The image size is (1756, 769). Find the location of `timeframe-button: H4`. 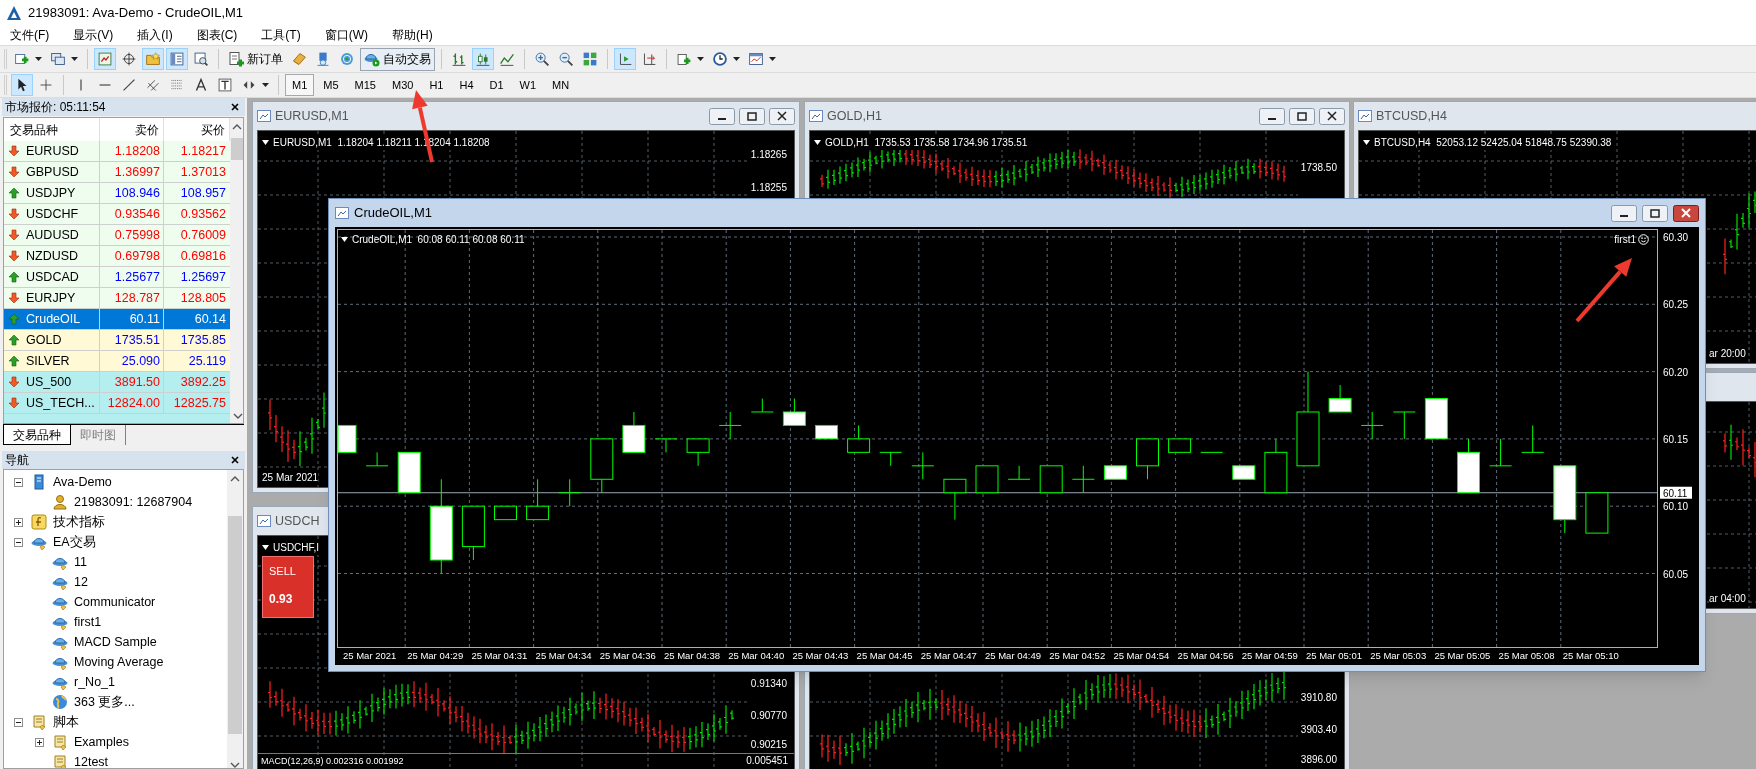

timeframe-button: H4 is located at coordinates (466, 85).